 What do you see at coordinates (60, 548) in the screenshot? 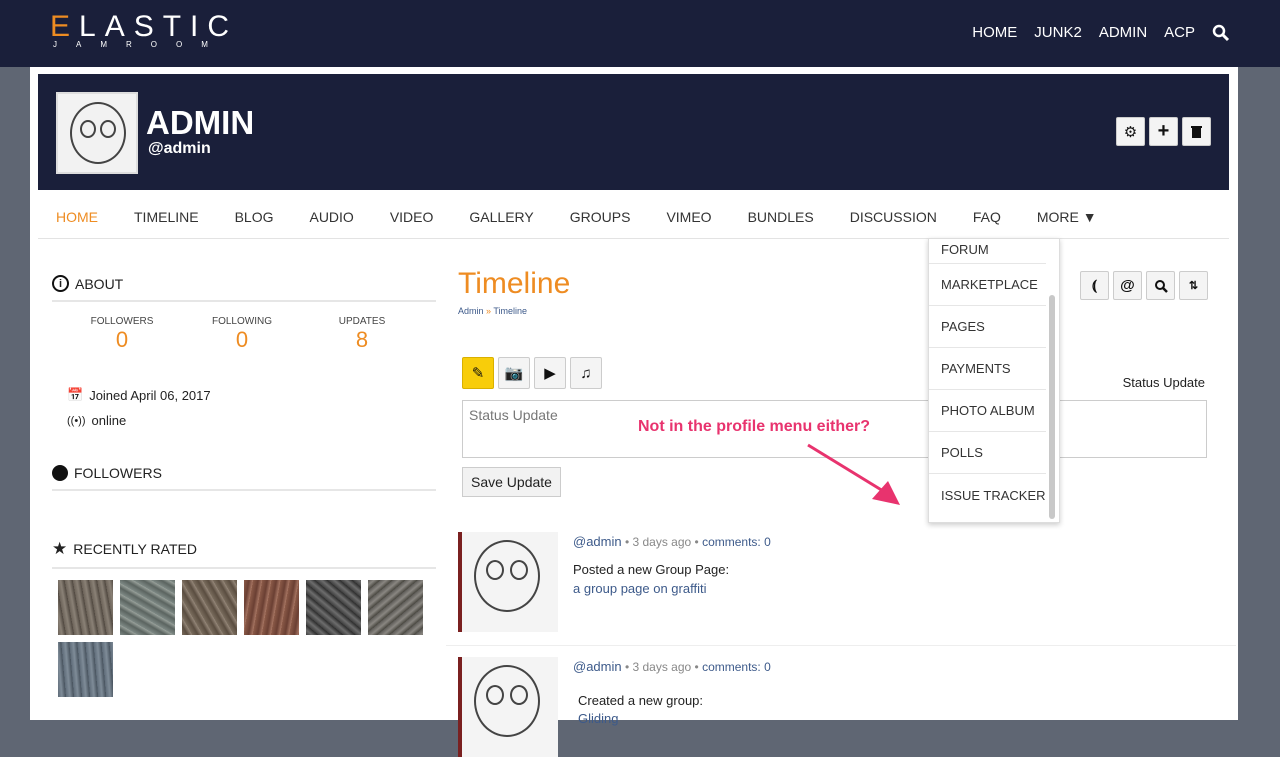
I see `star-icon: ★` at bounding box center [60, 548].